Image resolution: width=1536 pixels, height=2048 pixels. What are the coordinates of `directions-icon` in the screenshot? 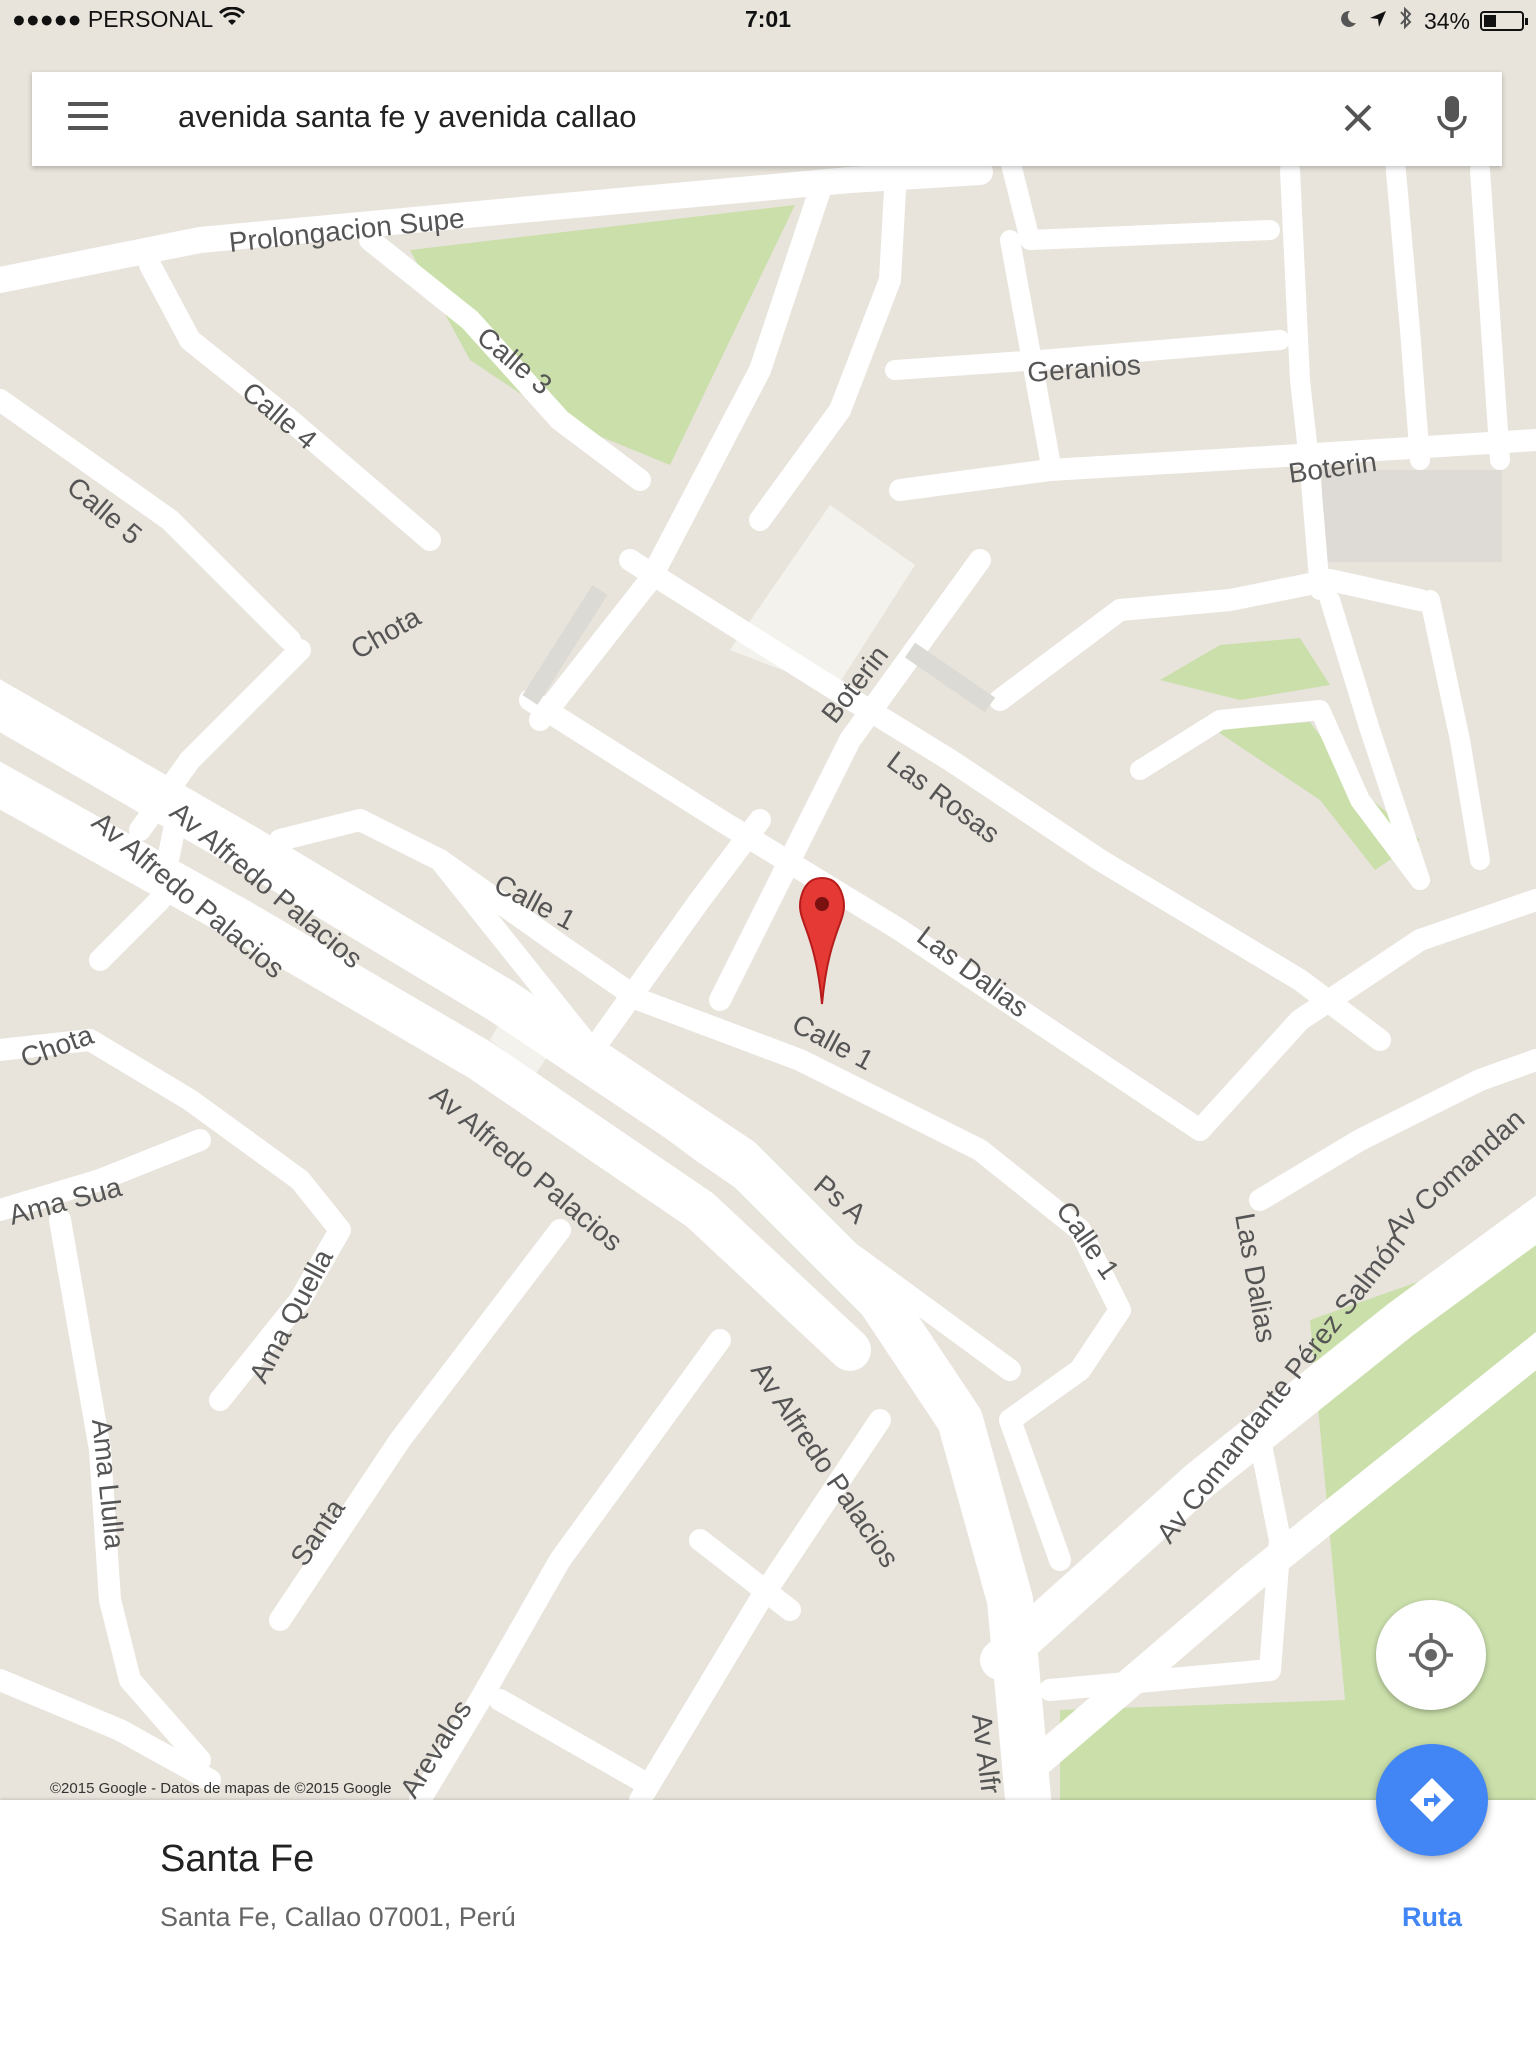 It's located at (1432, 1800).